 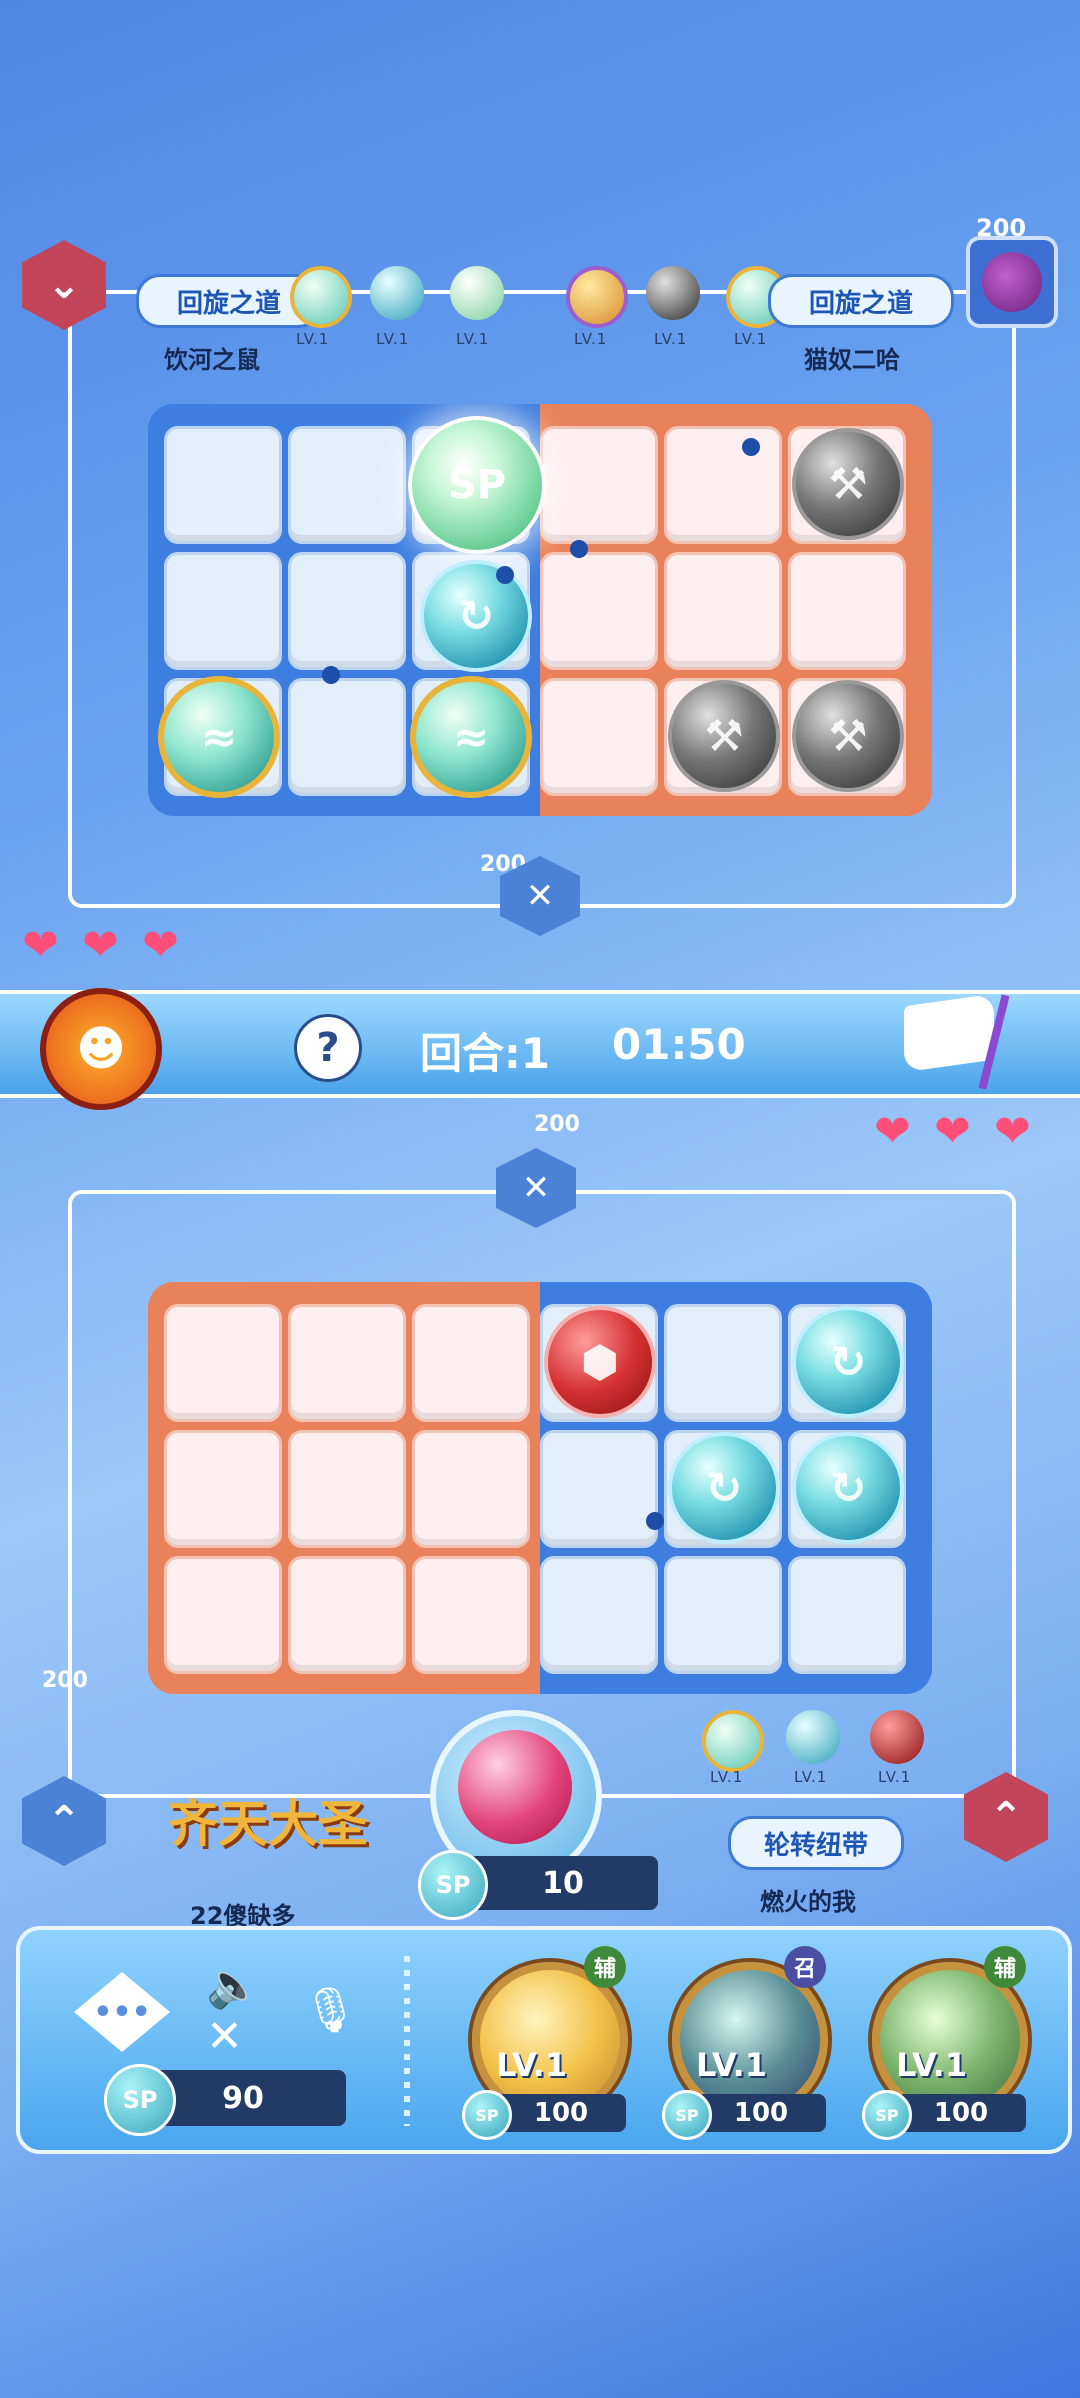 What do you see at coordinates (393, 339) in the screenshot?
I see `left-orb-level-2: LV.1` at bounding box center [393, 339].